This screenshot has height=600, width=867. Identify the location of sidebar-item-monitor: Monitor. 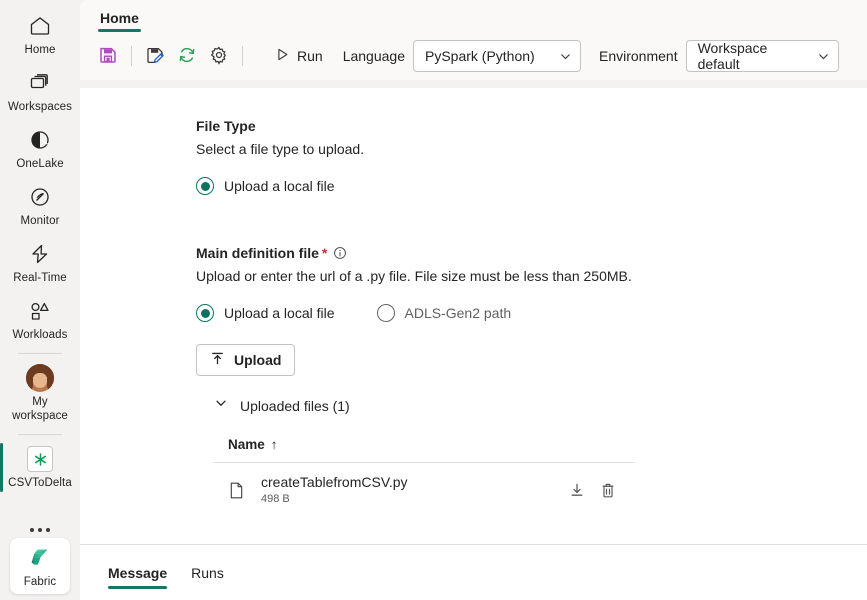
(40, 205).